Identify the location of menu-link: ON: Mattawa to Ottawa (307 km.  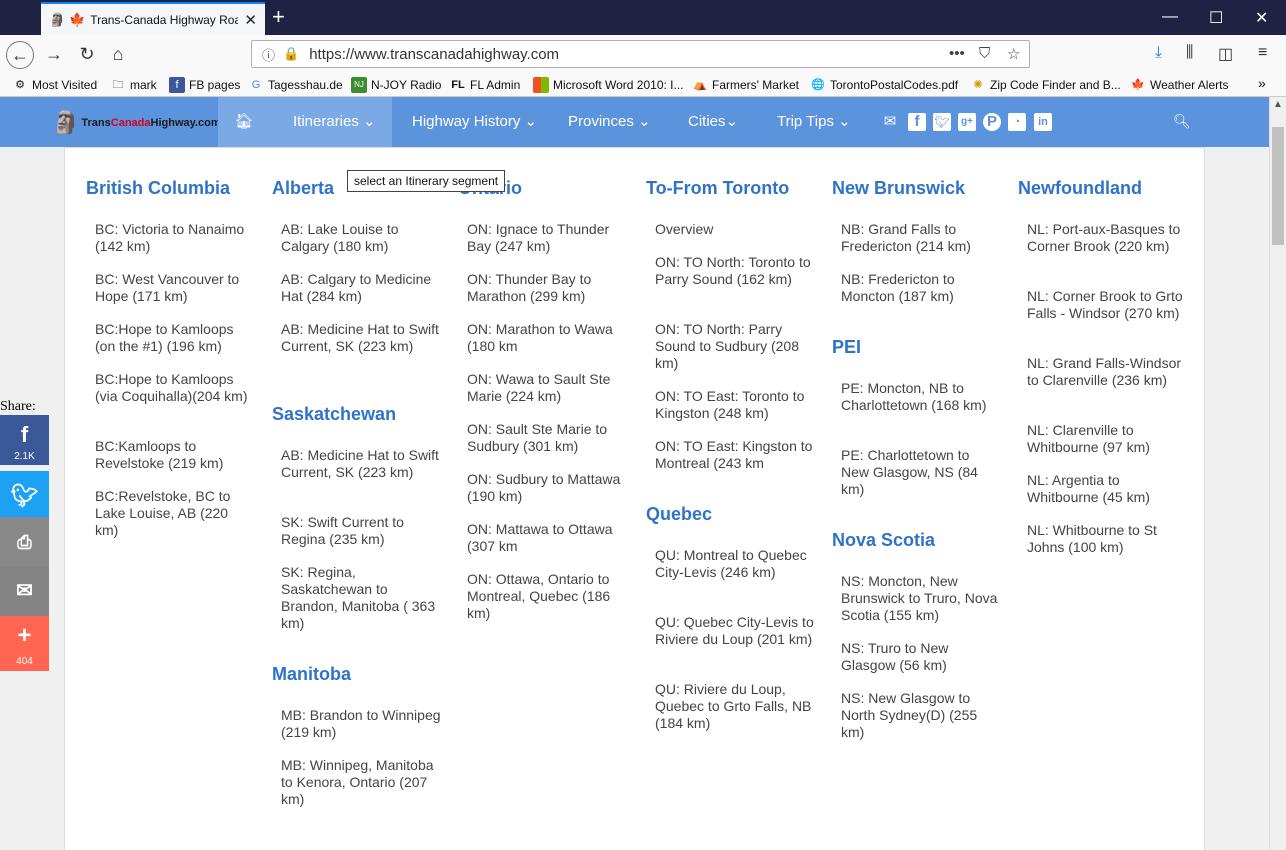
(547, 538).